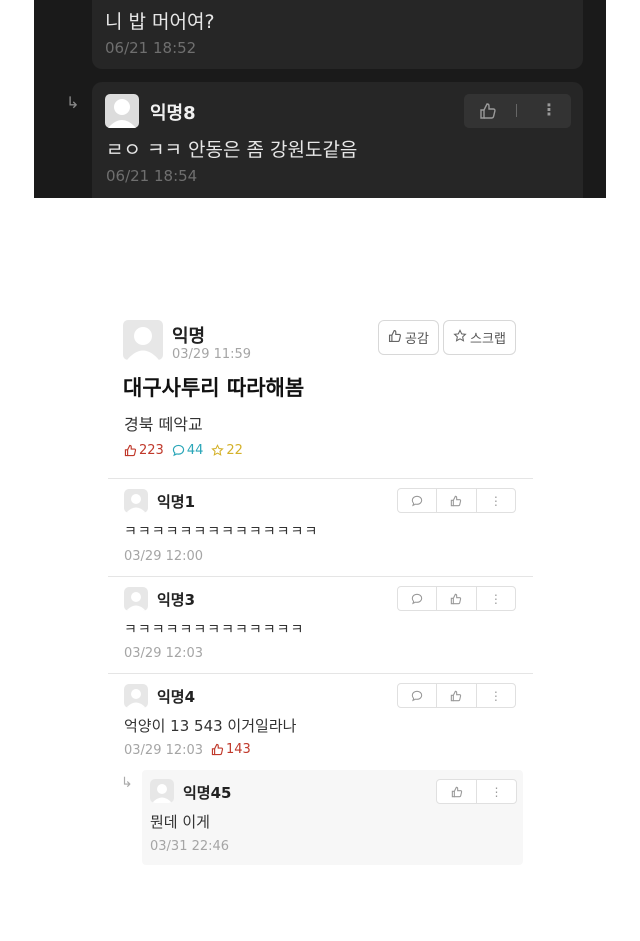 The image size is (640, 941). I want to click on post-title: 대구사투리 따라해봄, so click(214, 388).